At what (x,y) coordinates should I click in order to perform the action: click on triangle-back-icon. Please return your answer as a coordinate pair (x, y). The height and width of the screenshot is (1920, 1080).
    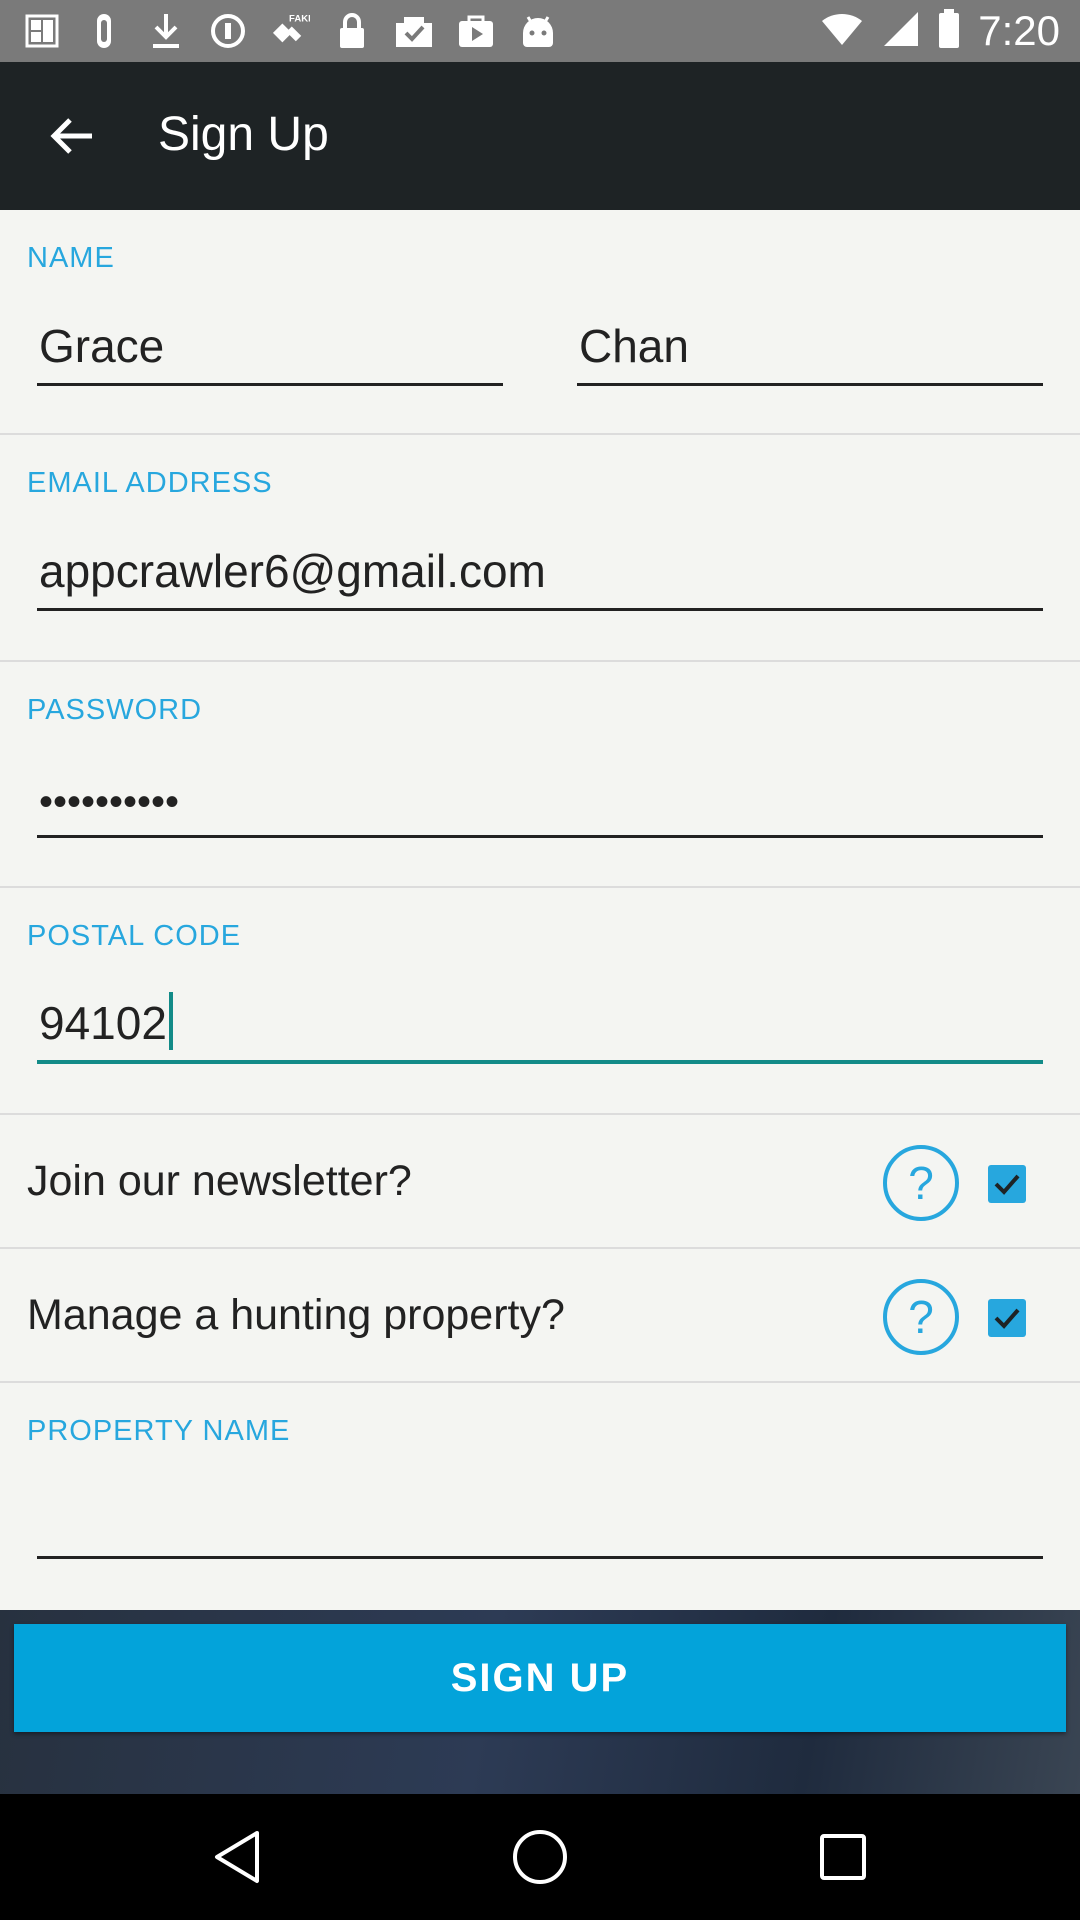
    Looking at the image, I should click on (237, 1857).